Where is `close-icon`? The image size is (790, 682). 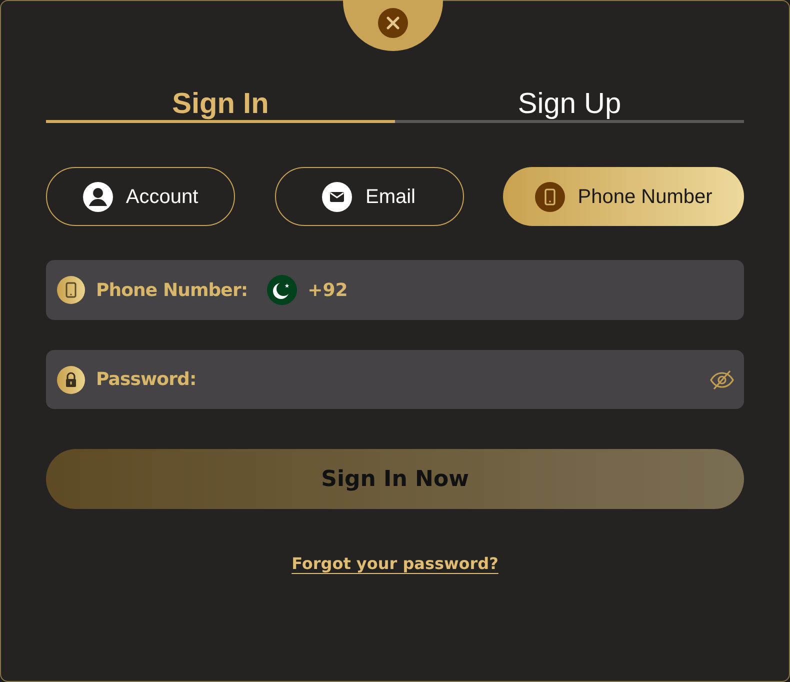
close-icon is located at coordinates (393, 23).